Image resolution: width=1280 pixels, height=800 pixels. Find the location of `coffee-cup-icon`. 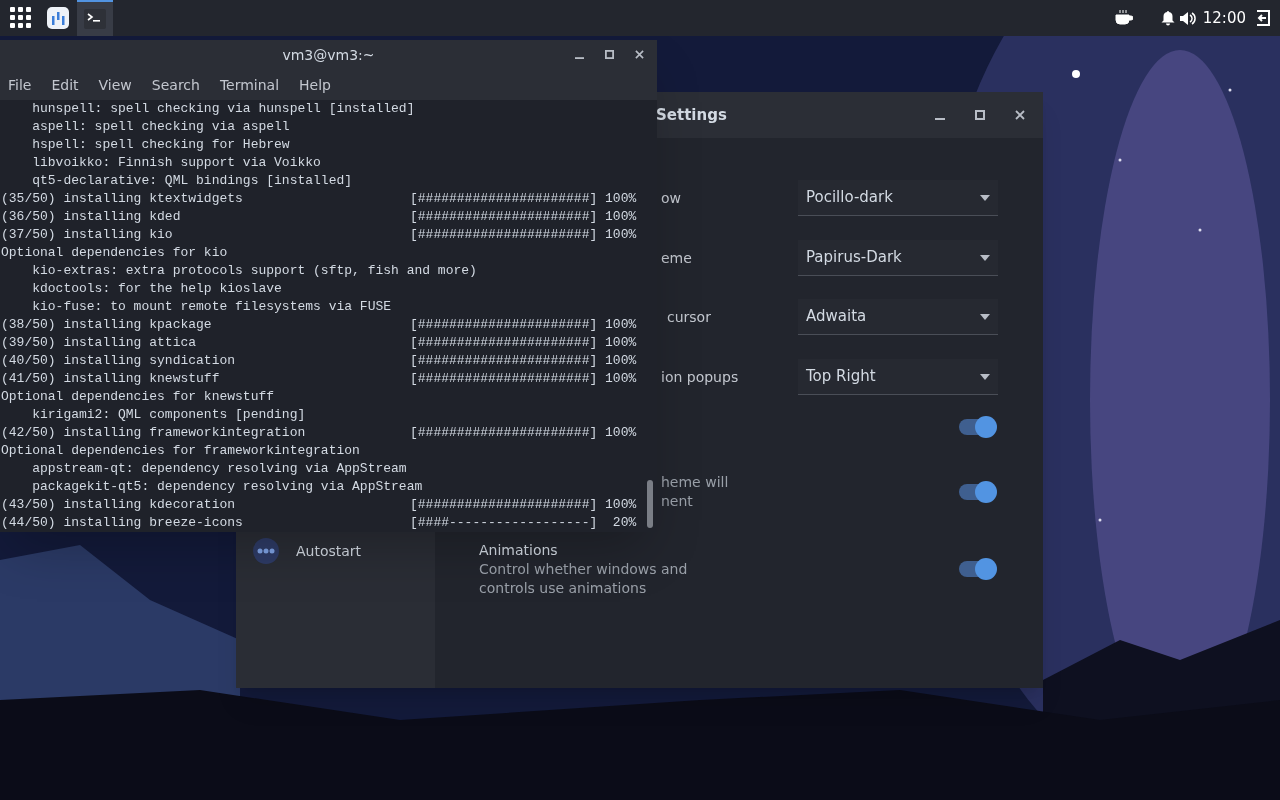

coffee-cup-icon is located at coordinates (1123, 18).